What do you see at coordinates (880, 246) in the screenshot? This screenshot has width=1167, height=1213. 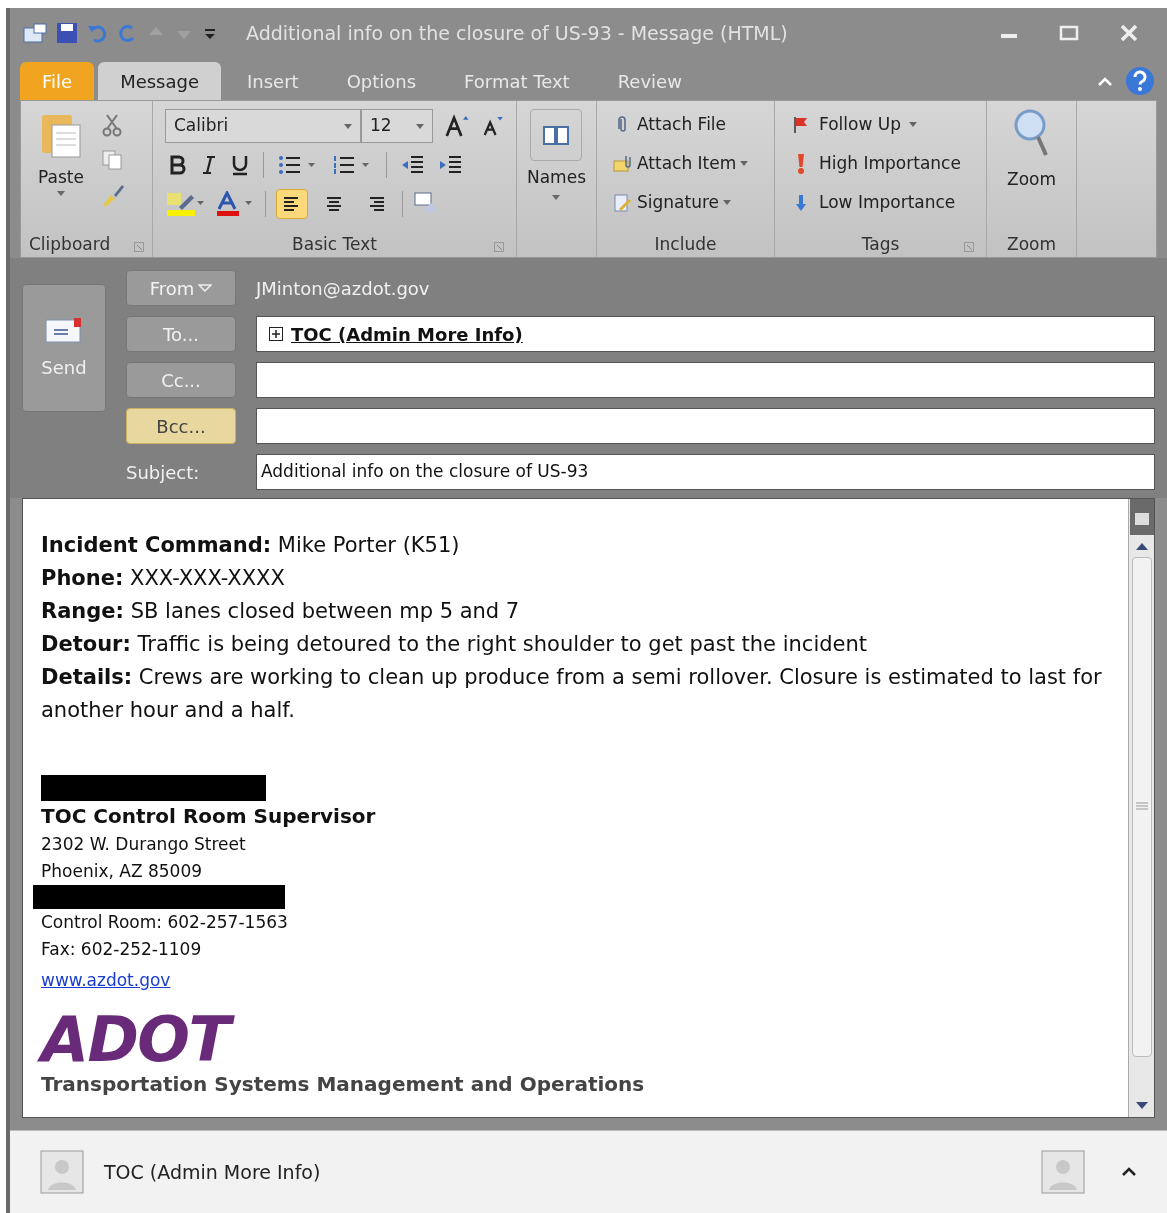 I see `group-label: Tags` at bounding box center [880, 246].